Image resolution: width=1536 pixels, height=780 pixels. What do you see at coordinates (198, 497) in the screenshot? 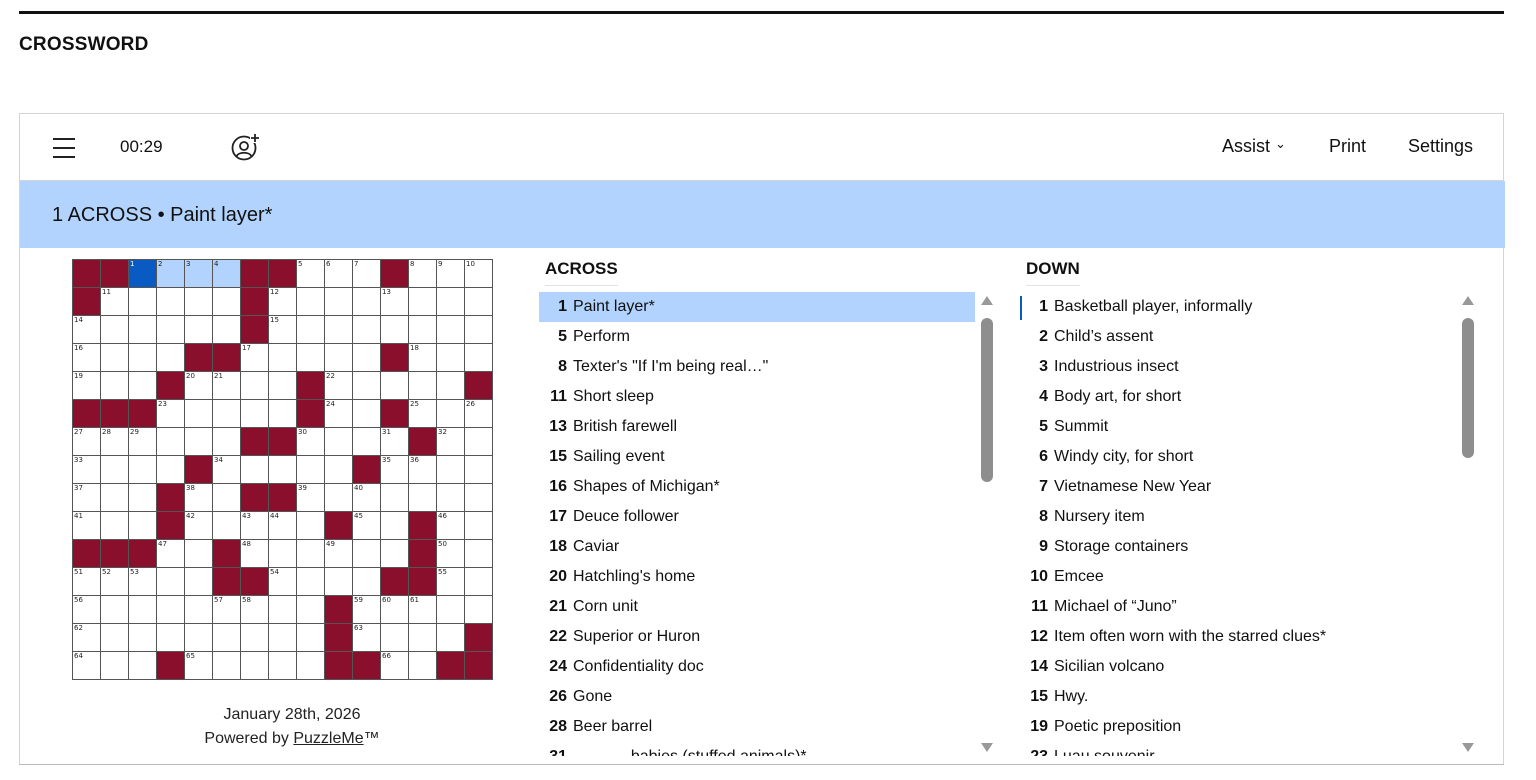
I see `grid-cell: 38` at bounding box center [198, 497].